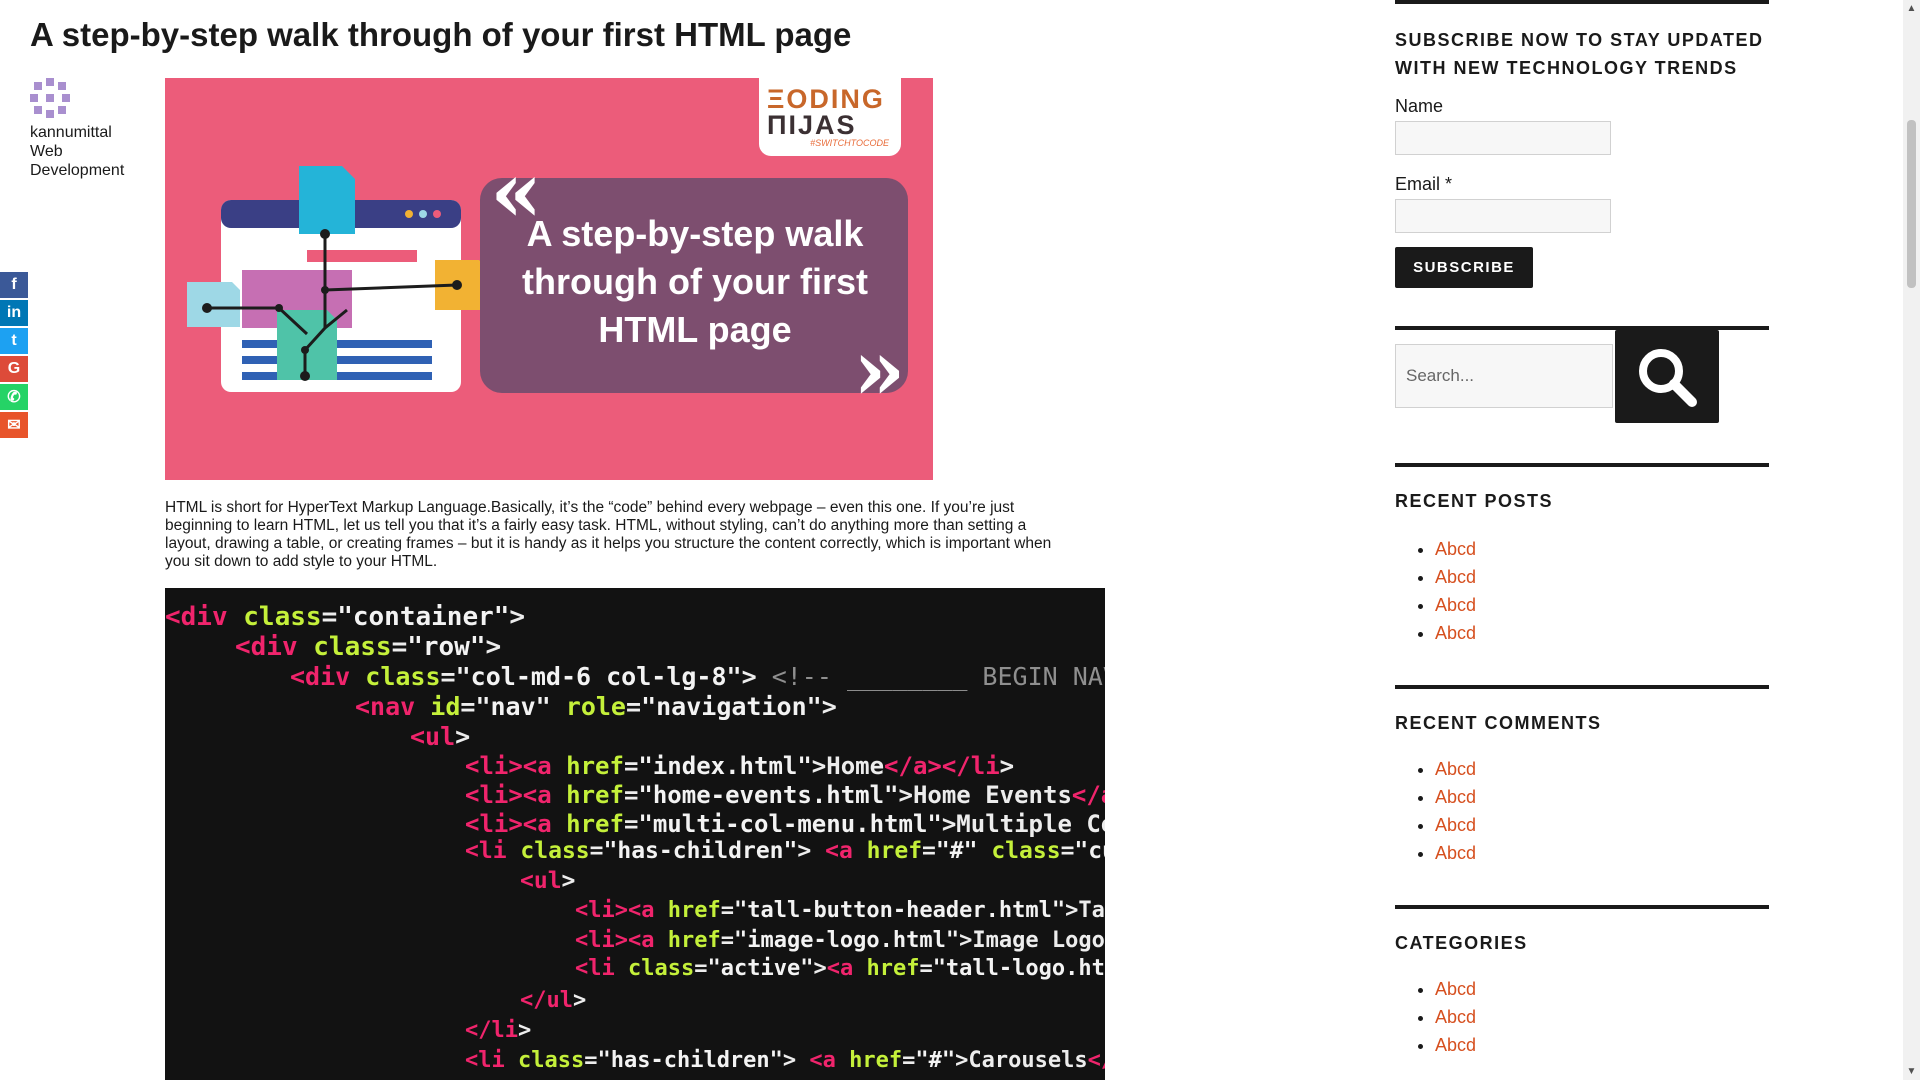  Describe the element at coordinates (95, 161) in the screenshot. I see `category-link: Web Development` at that location.